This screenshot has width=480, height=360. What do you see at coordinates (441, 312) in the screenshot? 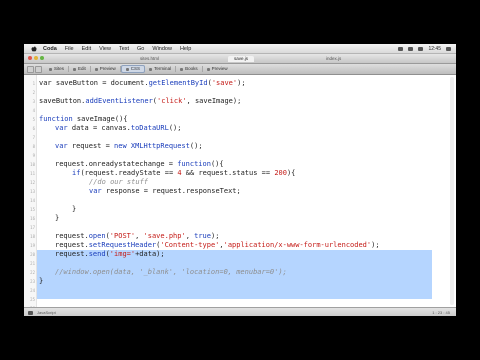
I see `cursor-position: 1 : 23 : 45` at bounding box center [441, 312].